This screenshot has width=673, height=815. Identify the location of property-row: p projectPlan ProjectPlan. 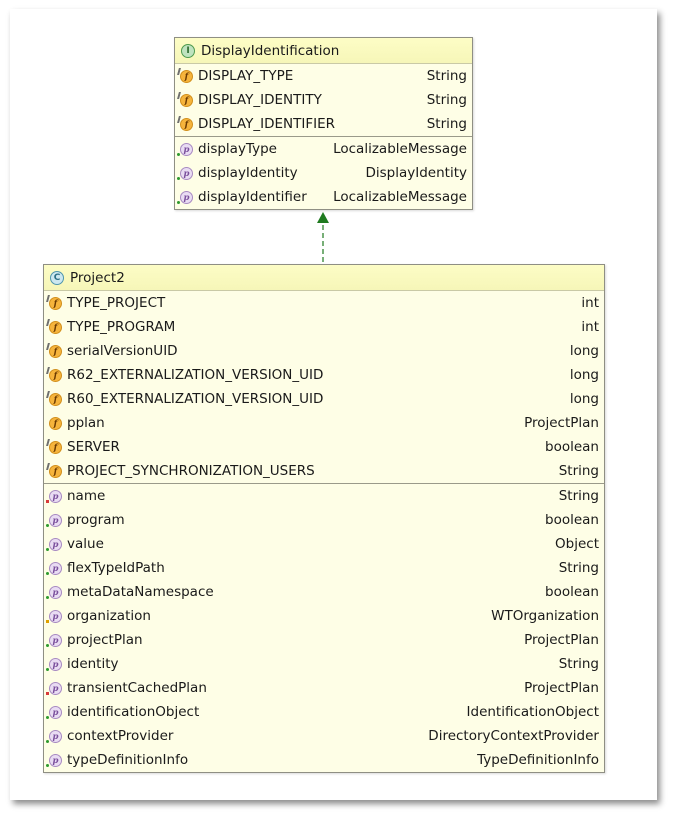
(324, 640).